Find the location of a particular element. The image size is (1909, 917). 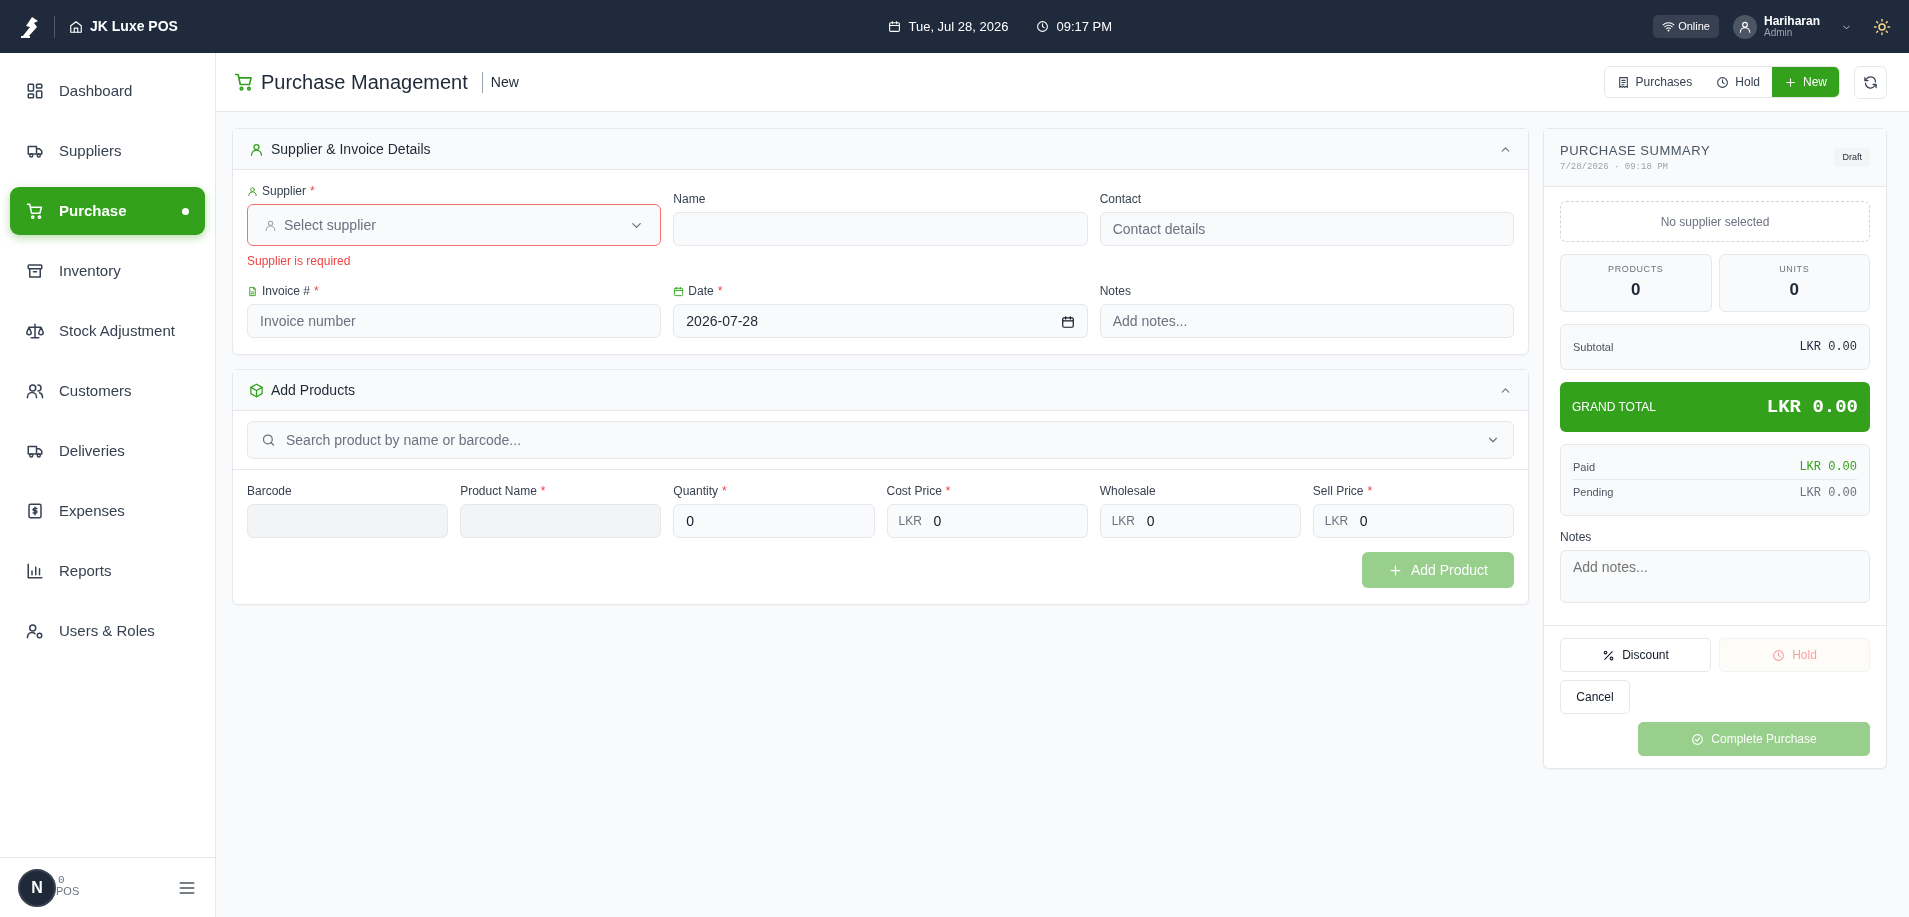

archive-icon is located at coordinates (35, 271).